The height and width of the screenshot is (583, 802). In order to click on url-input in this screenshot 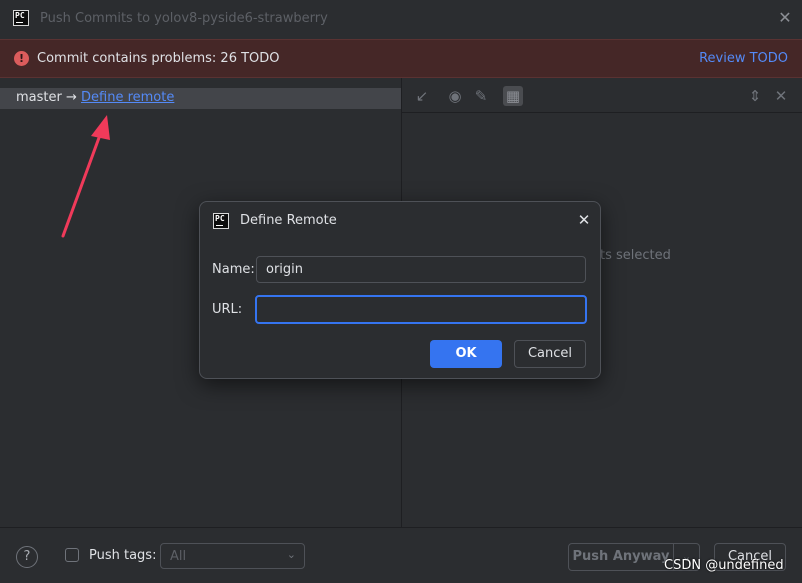, I will do `click(421, 309)`.